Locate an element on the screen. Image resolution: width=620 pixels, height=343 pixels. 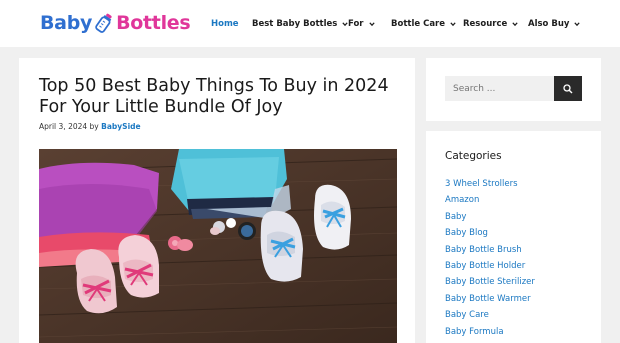
category-link: Baby Bottle Warmer is located at coordinates (490, 301).